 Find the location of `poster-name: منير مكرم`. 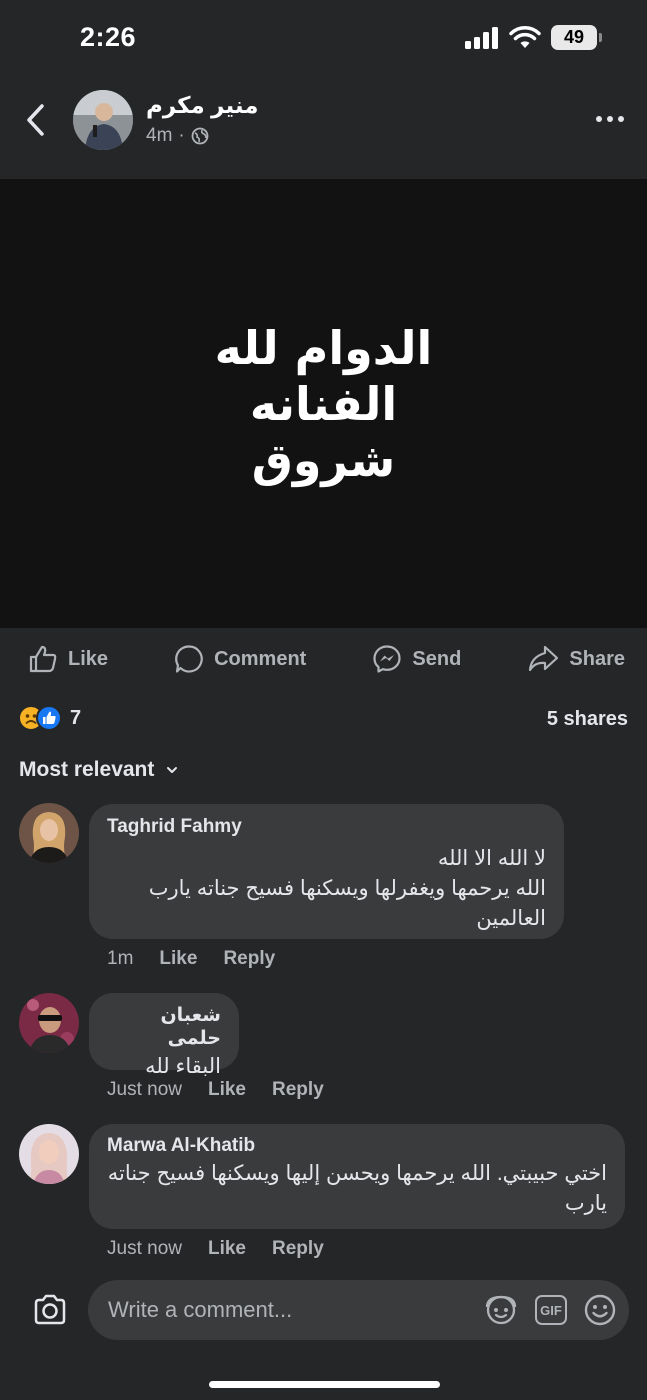

poster-name: منير مكرم is located at coordinates (202, 105).